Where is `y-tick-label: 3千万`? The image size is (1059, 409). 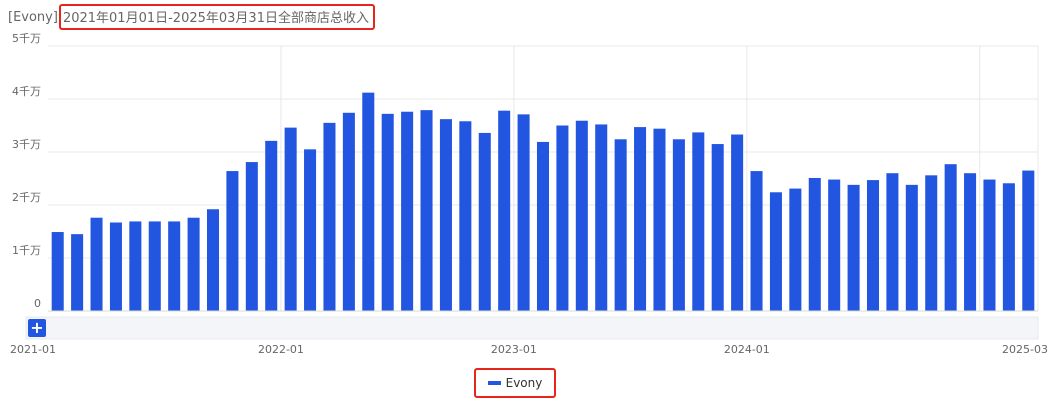
y-tick-label: 3千万 is located at coordinates (26, 144).